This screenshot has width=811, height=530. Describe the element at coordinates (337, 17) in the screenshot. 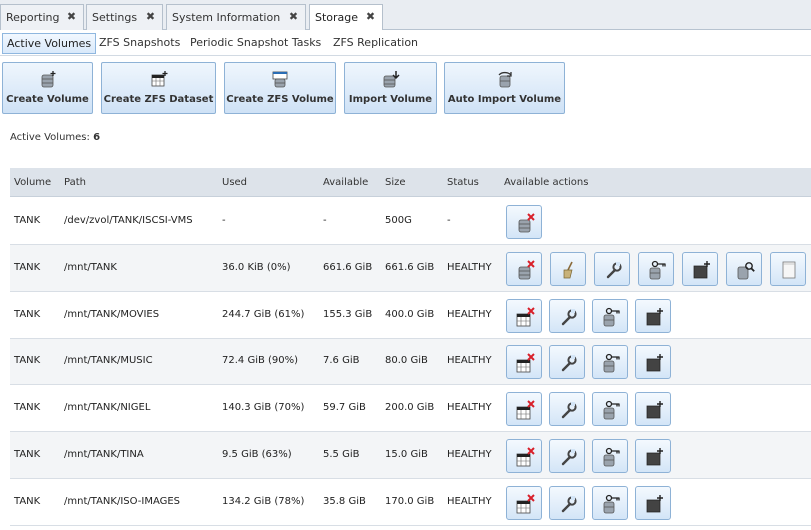

I see `tab-label: Storage` at that location.